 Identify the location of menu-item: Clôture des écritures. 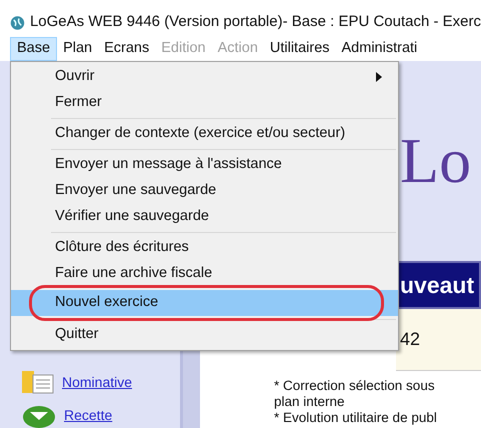
(204, 248).